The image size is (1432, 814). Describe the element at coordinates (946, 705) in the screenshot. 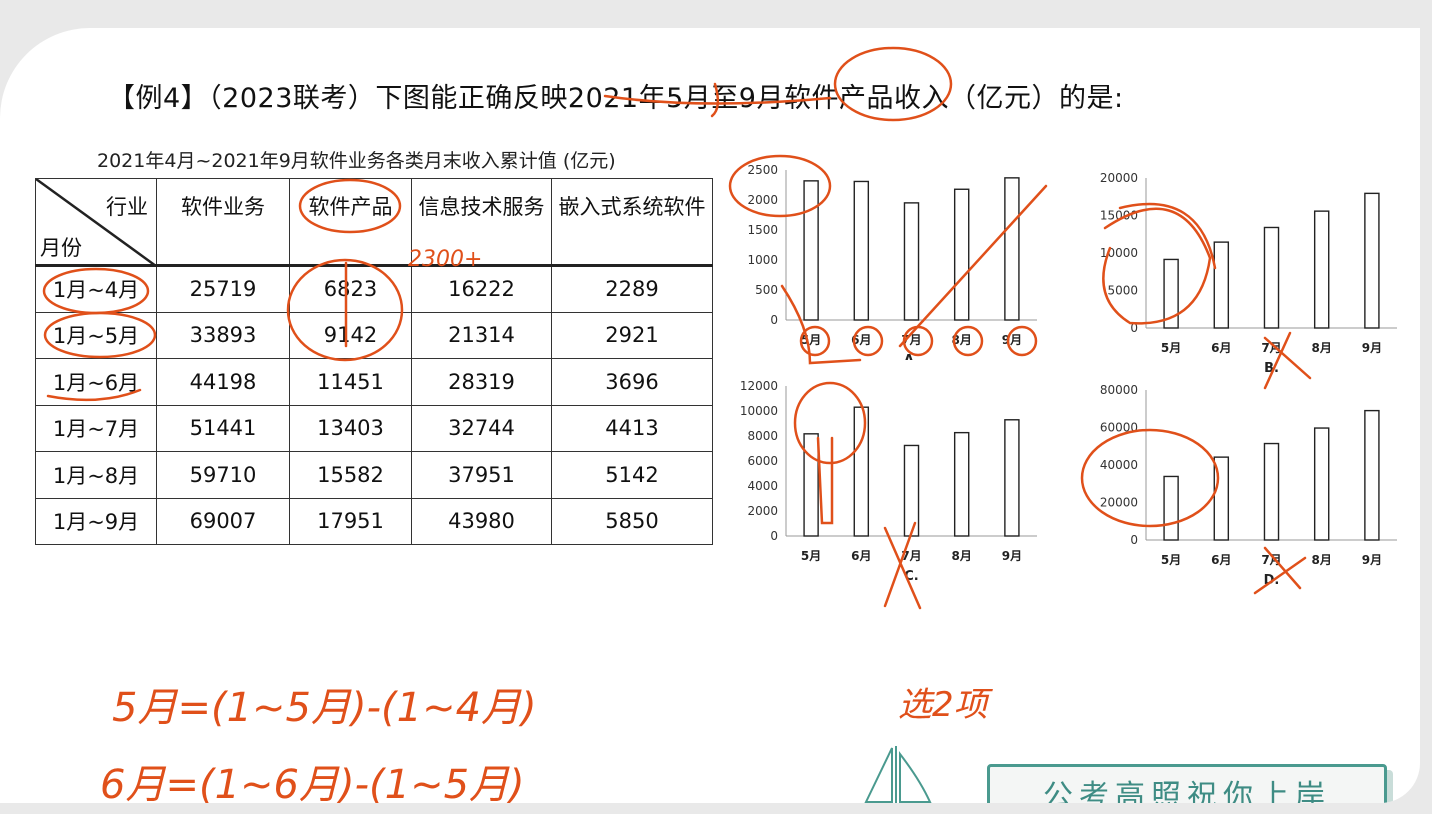

I see `choice-note: 选2项` at that location.